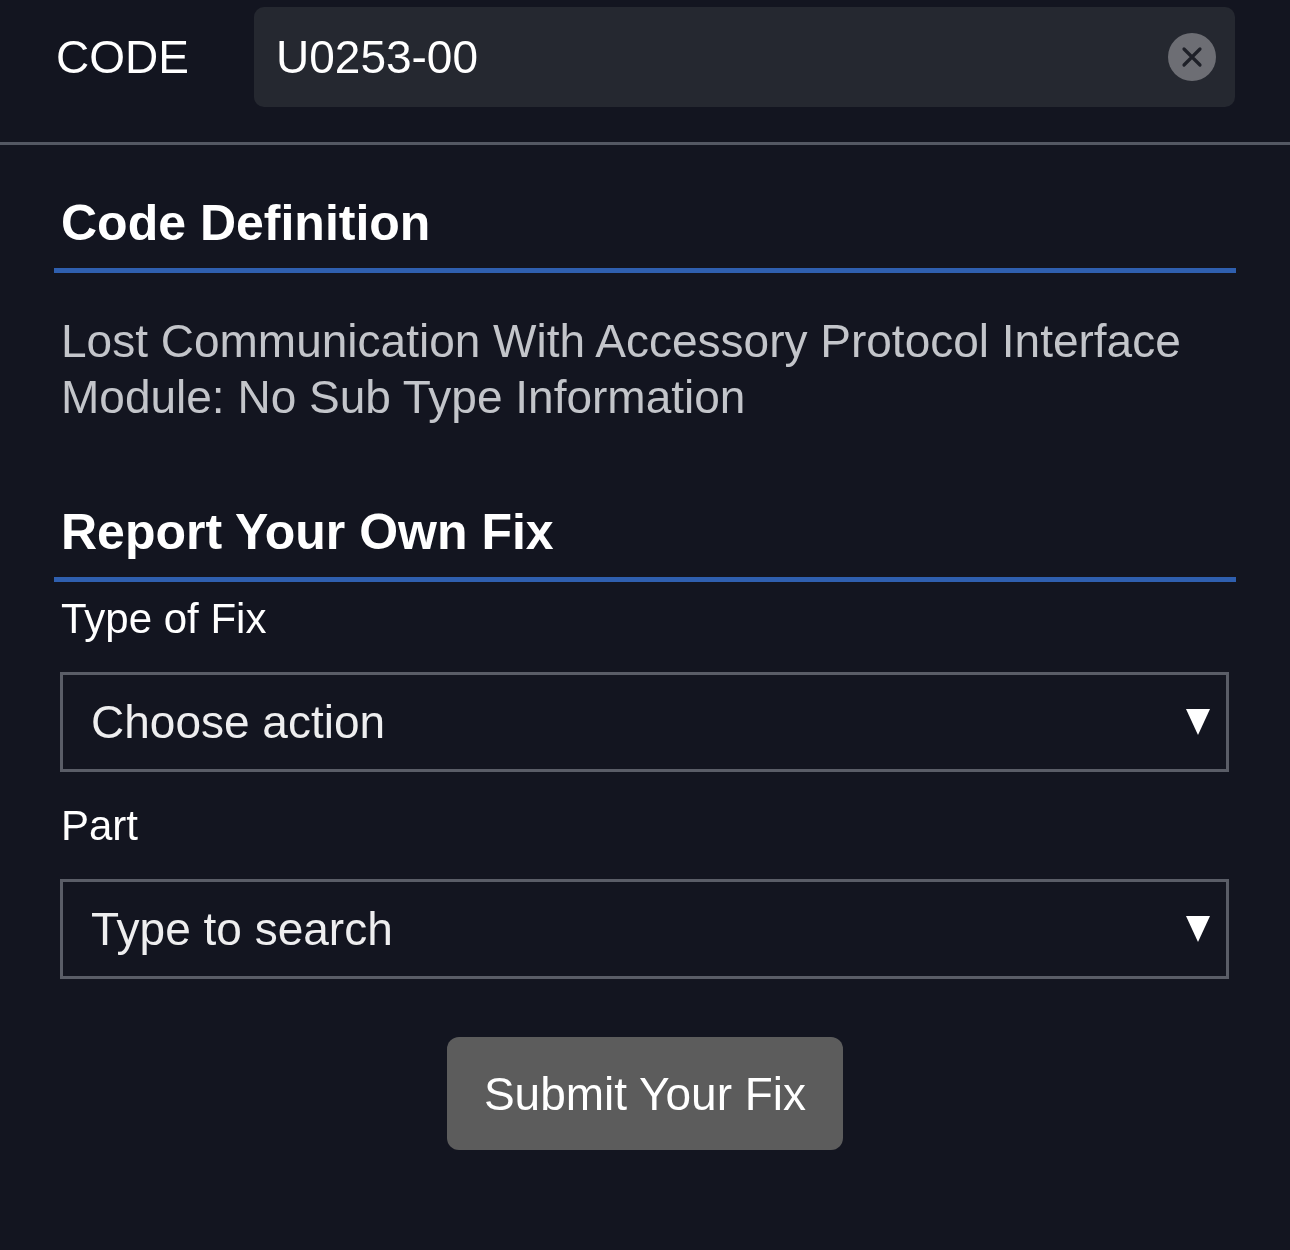 Image resolution: width=1290 pixels, height=1250 pixels. Describe the element at coordinates (246, 223) in the screenshot. I see `section-heading: Code Definition` at that location.